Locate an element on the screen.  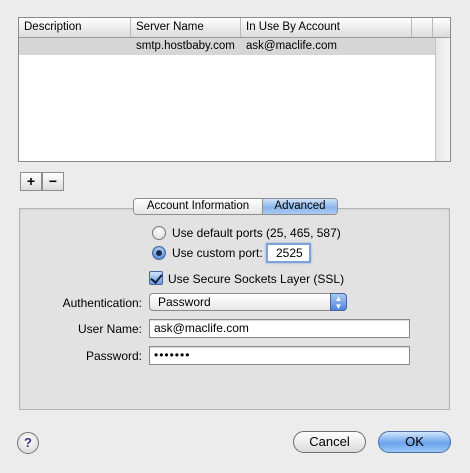
settings-tabs: Account Information Advanced is located at coordinates (235, 206).